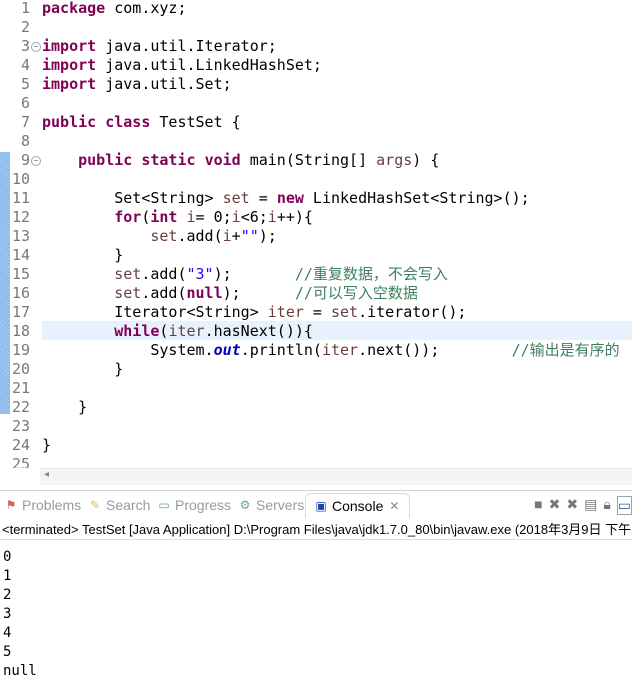  I want to click on code-line: 8, so click(316, 141).